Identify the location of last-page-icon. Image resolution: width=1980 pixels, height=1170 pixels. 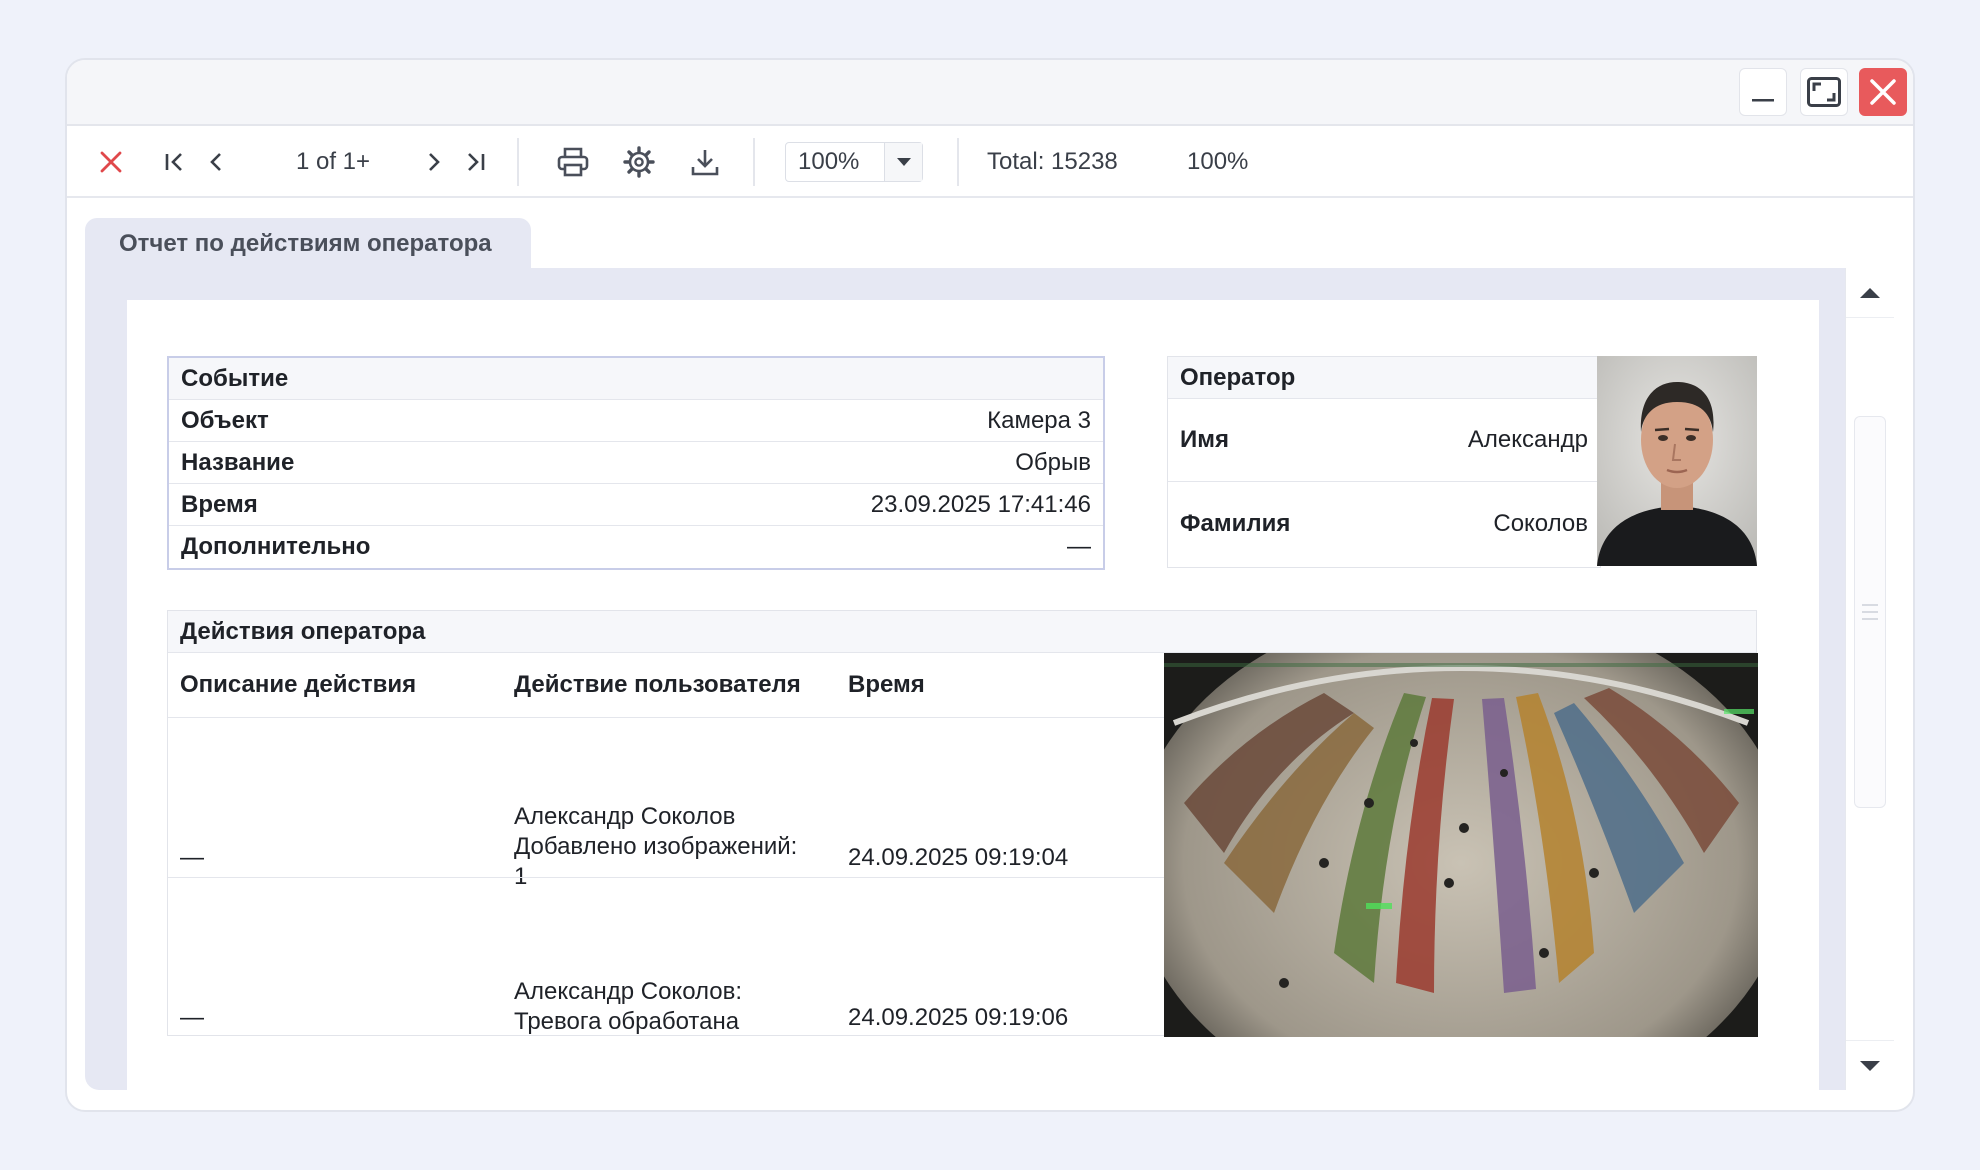
(476, 162).